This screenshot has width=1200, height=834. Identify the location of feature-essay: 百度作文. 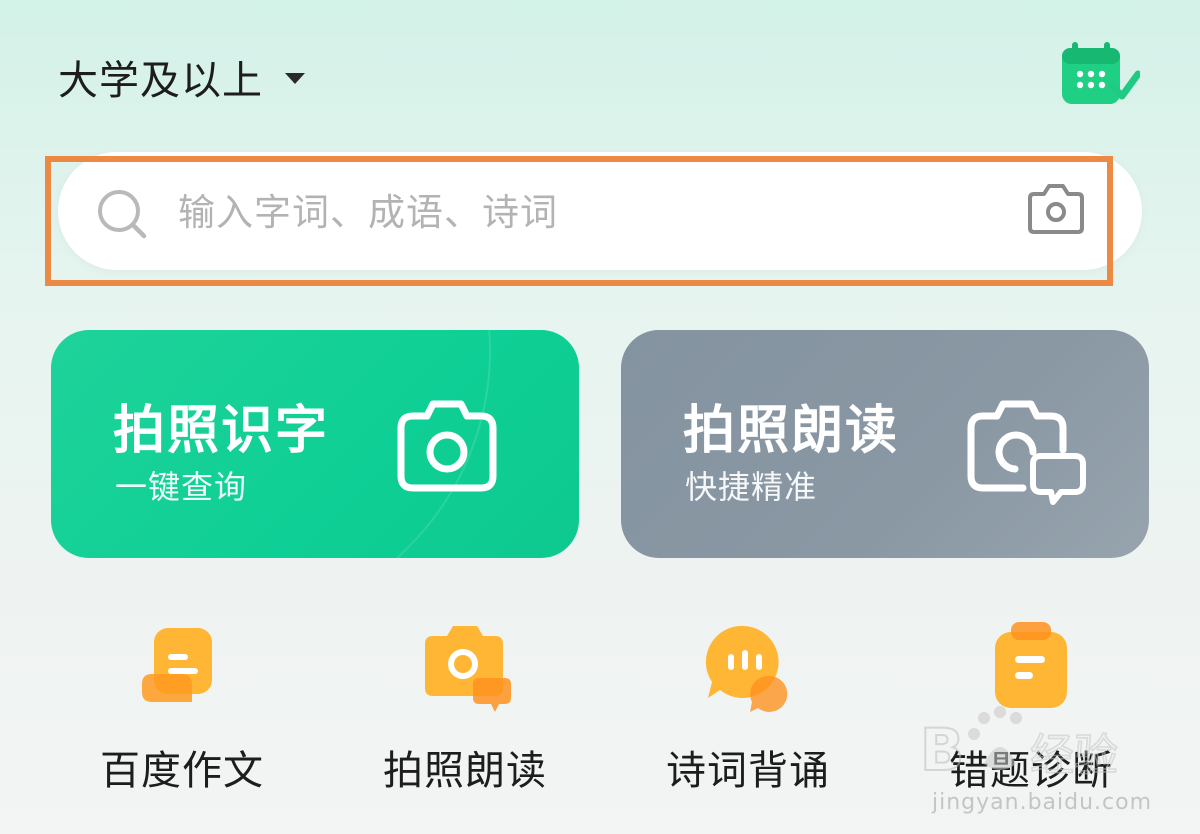
(182, 713).